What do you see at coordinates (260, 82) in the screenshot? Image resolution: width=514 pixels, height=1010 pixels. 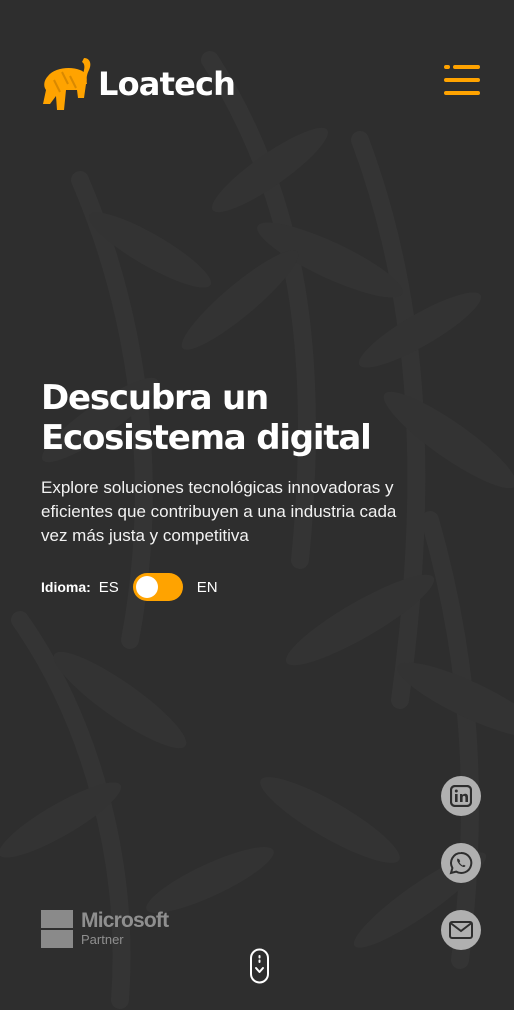 I see `header: Loatech` at bounding box center [260, 82].